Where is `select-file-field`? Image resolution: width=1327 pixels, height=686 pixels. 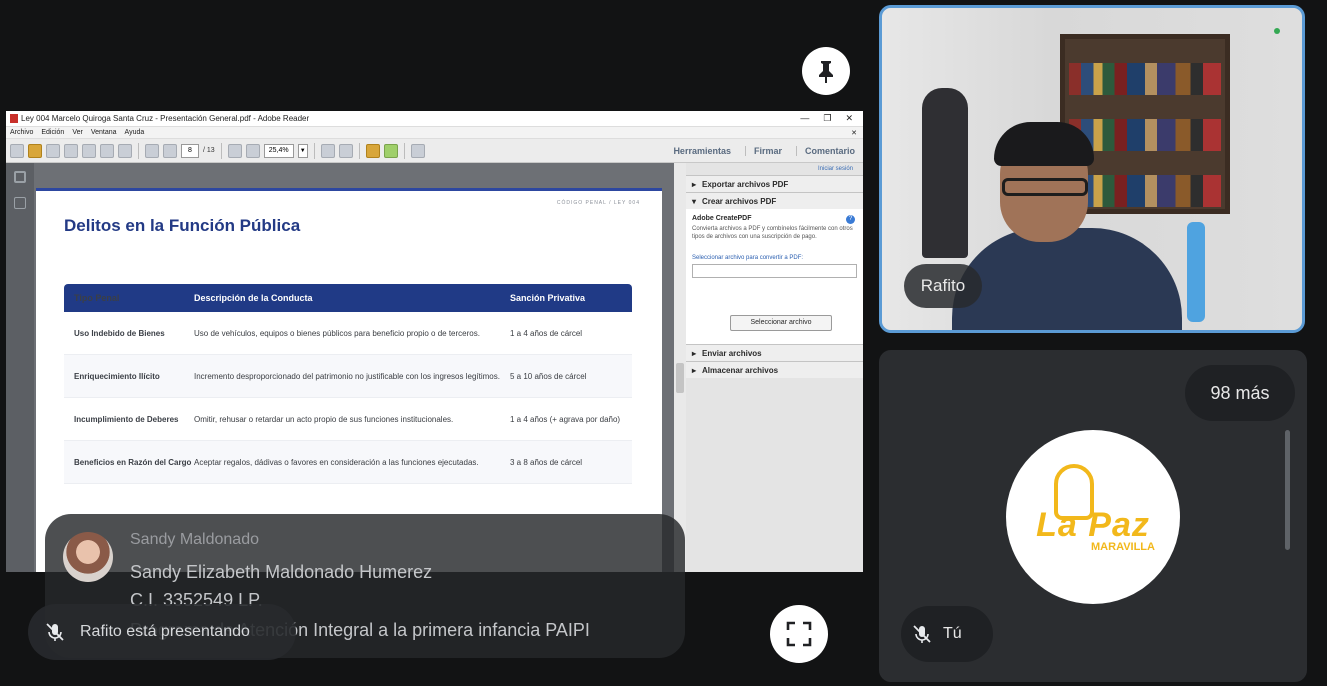 select-file-field is located at coordinates (774, 271).